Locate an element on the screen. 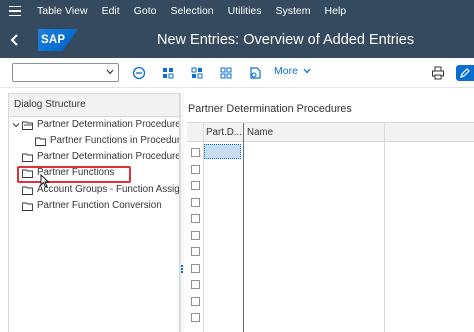 The image size is (474, 332). back-button is located at coordinates (15, 40).